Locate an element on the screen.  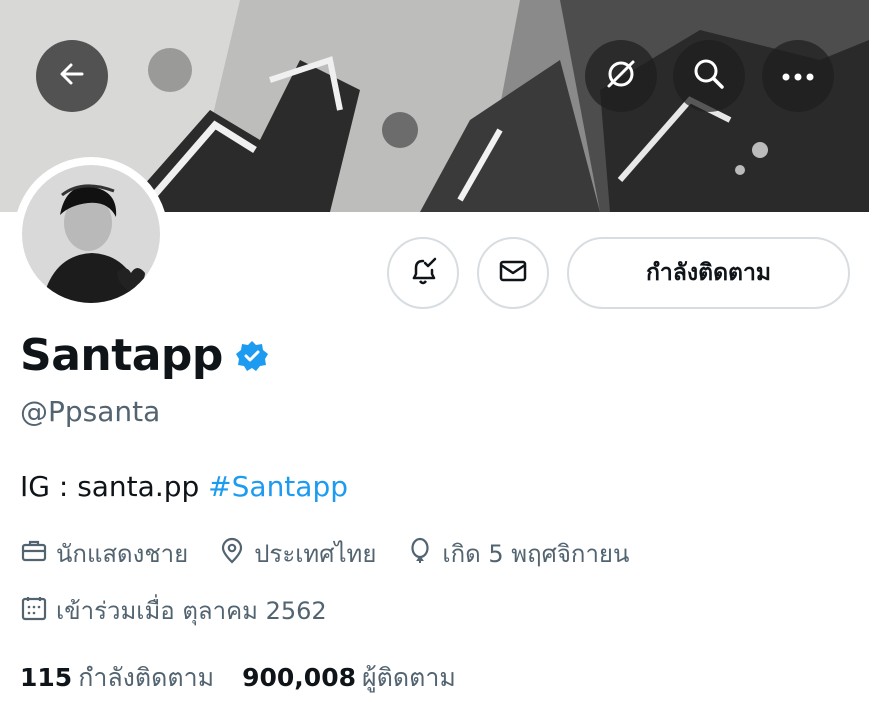
occupation-item: นักแสดงชาย is located at coordinates (104, 553).